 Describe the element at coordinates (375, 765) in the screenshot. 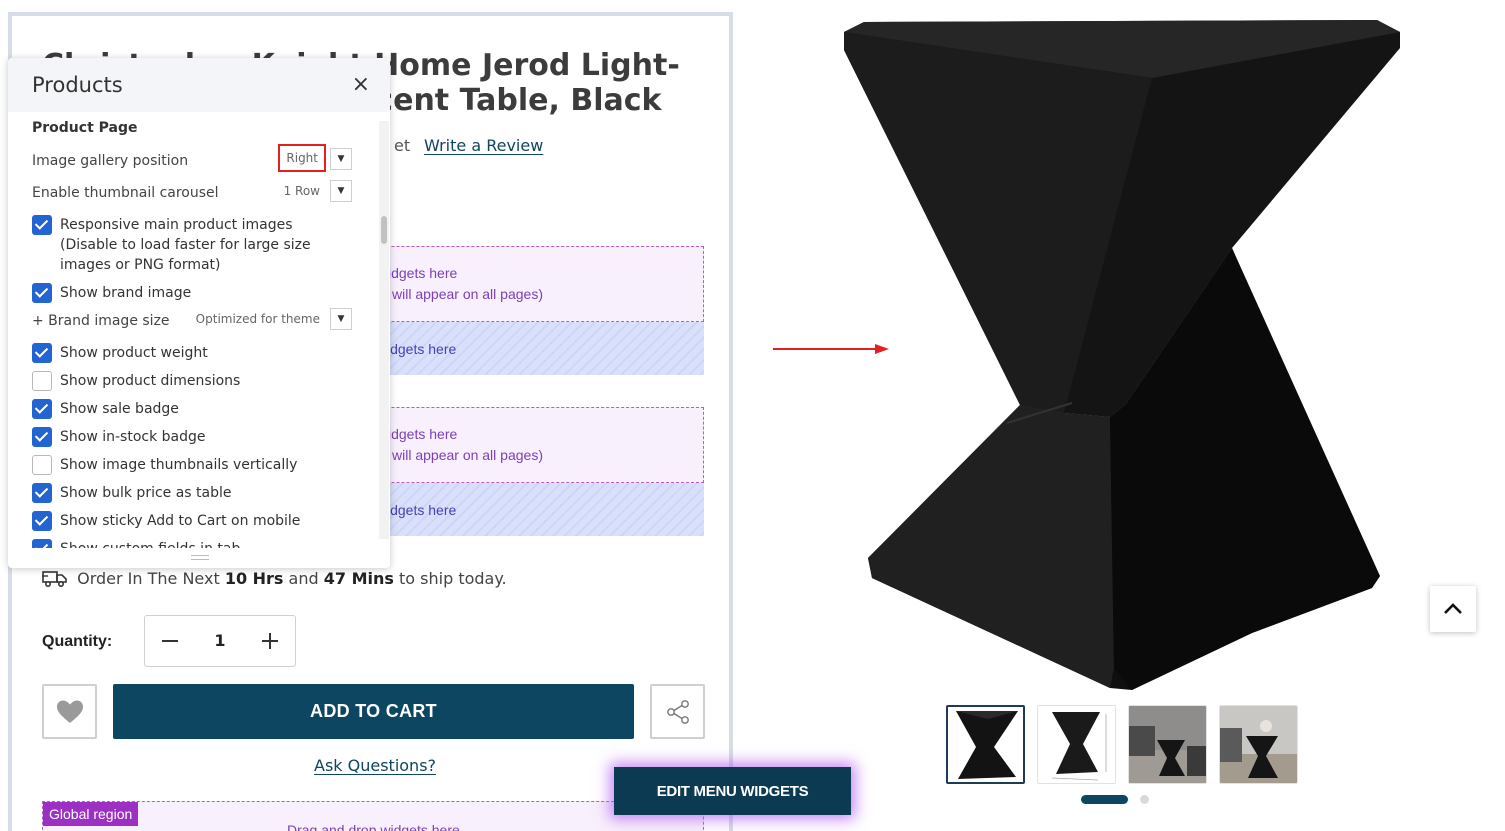

I see `ask-questions-link: Ask Questions?` at that location.